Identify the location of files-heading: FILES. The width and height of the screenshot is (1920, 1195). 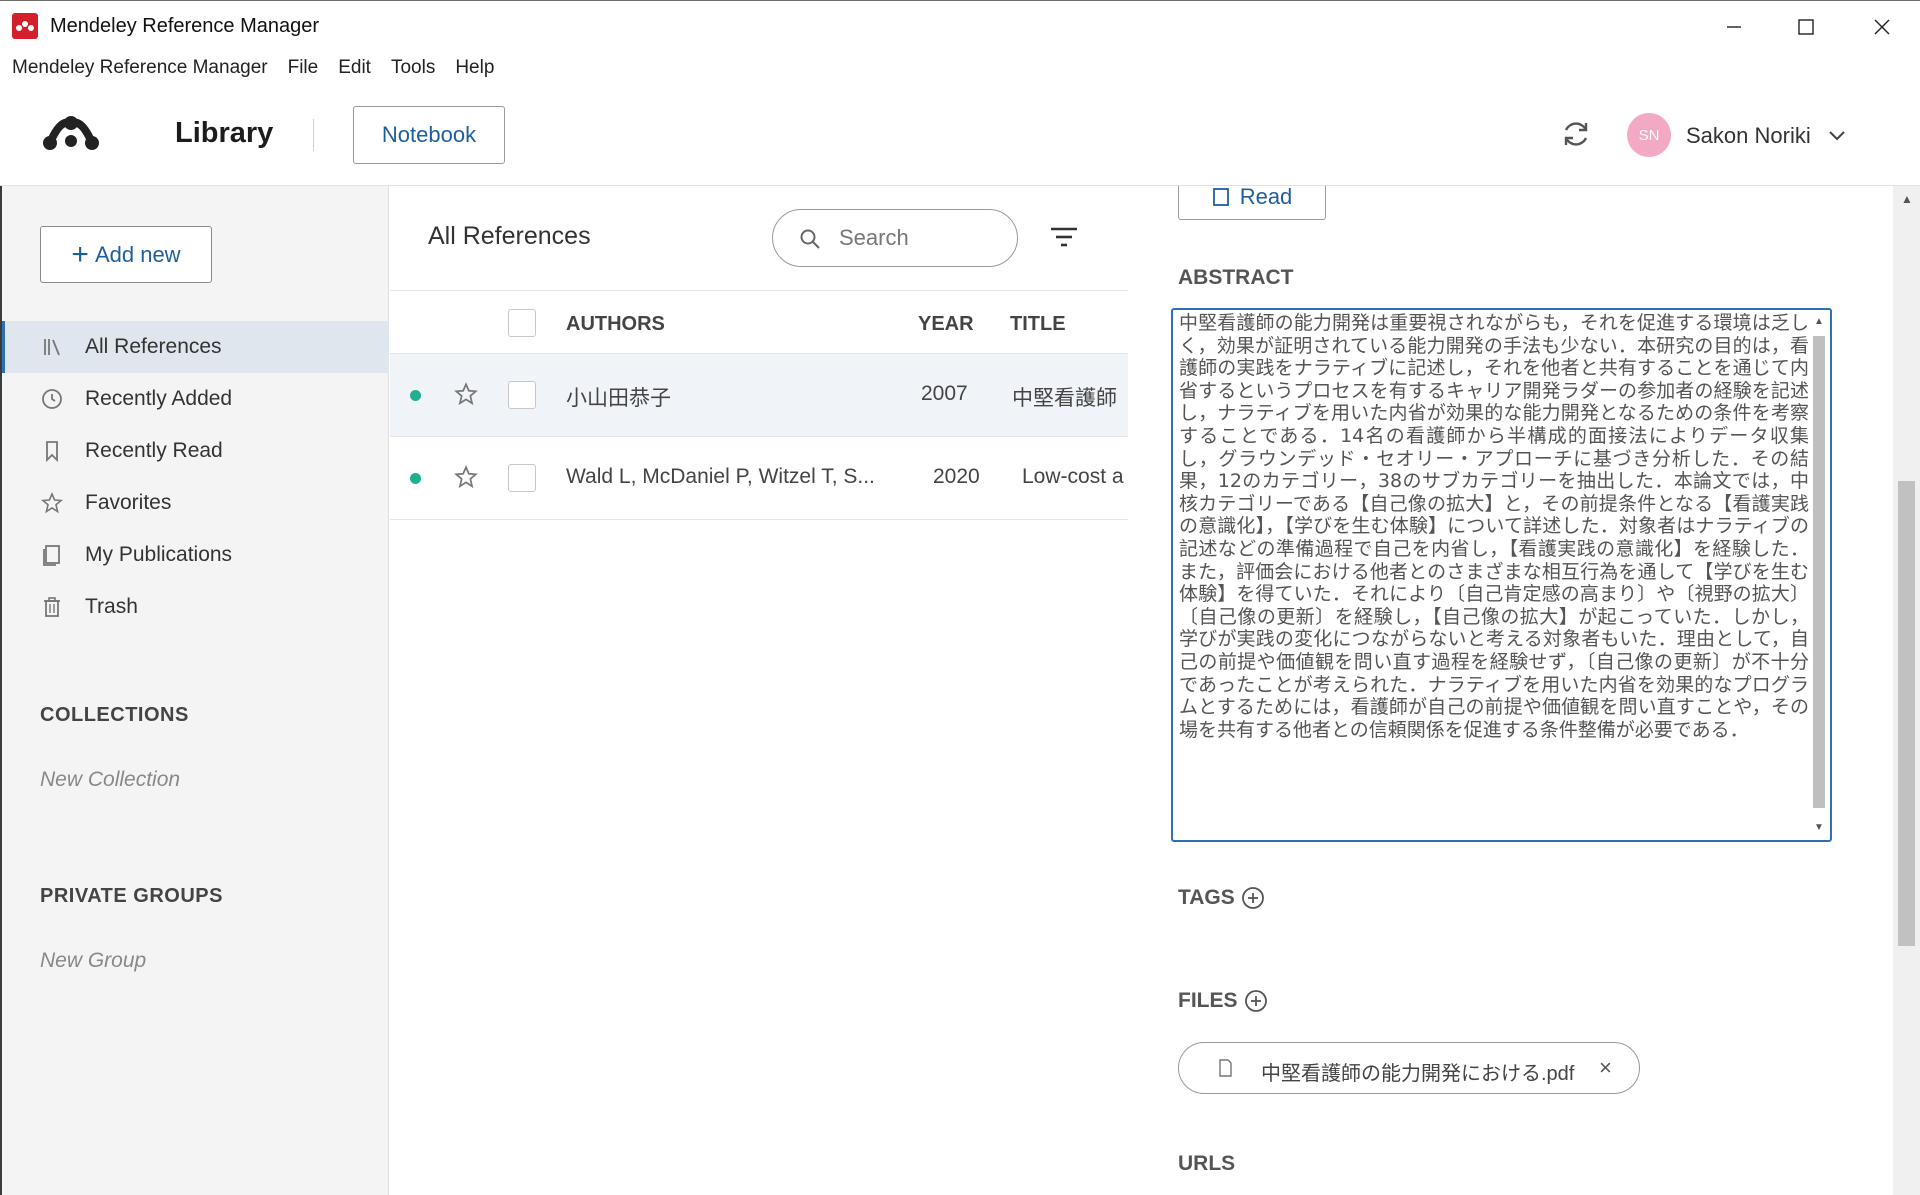
(1223, 1001).